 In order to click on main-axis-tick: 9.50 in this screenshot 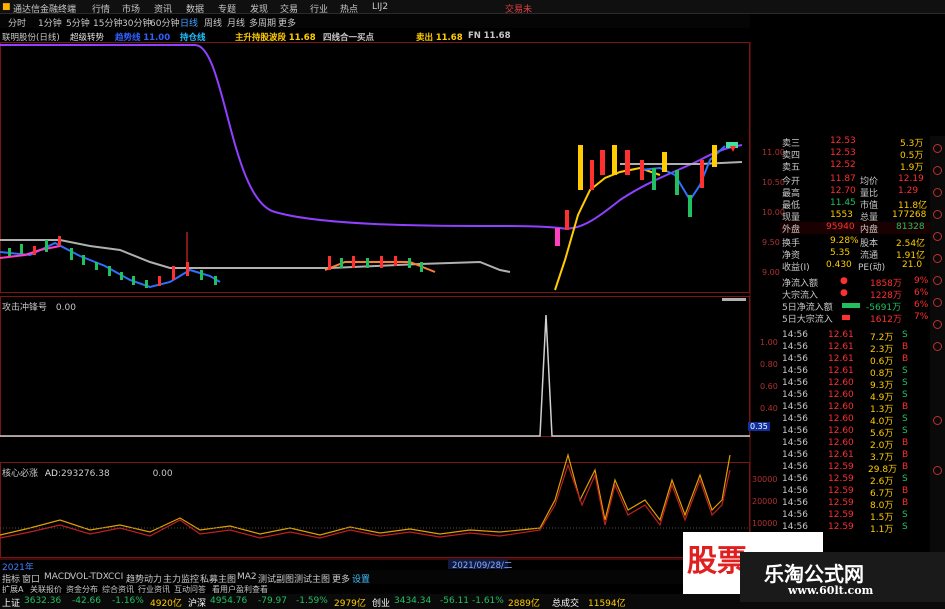, I will do `click(771, 242)`.